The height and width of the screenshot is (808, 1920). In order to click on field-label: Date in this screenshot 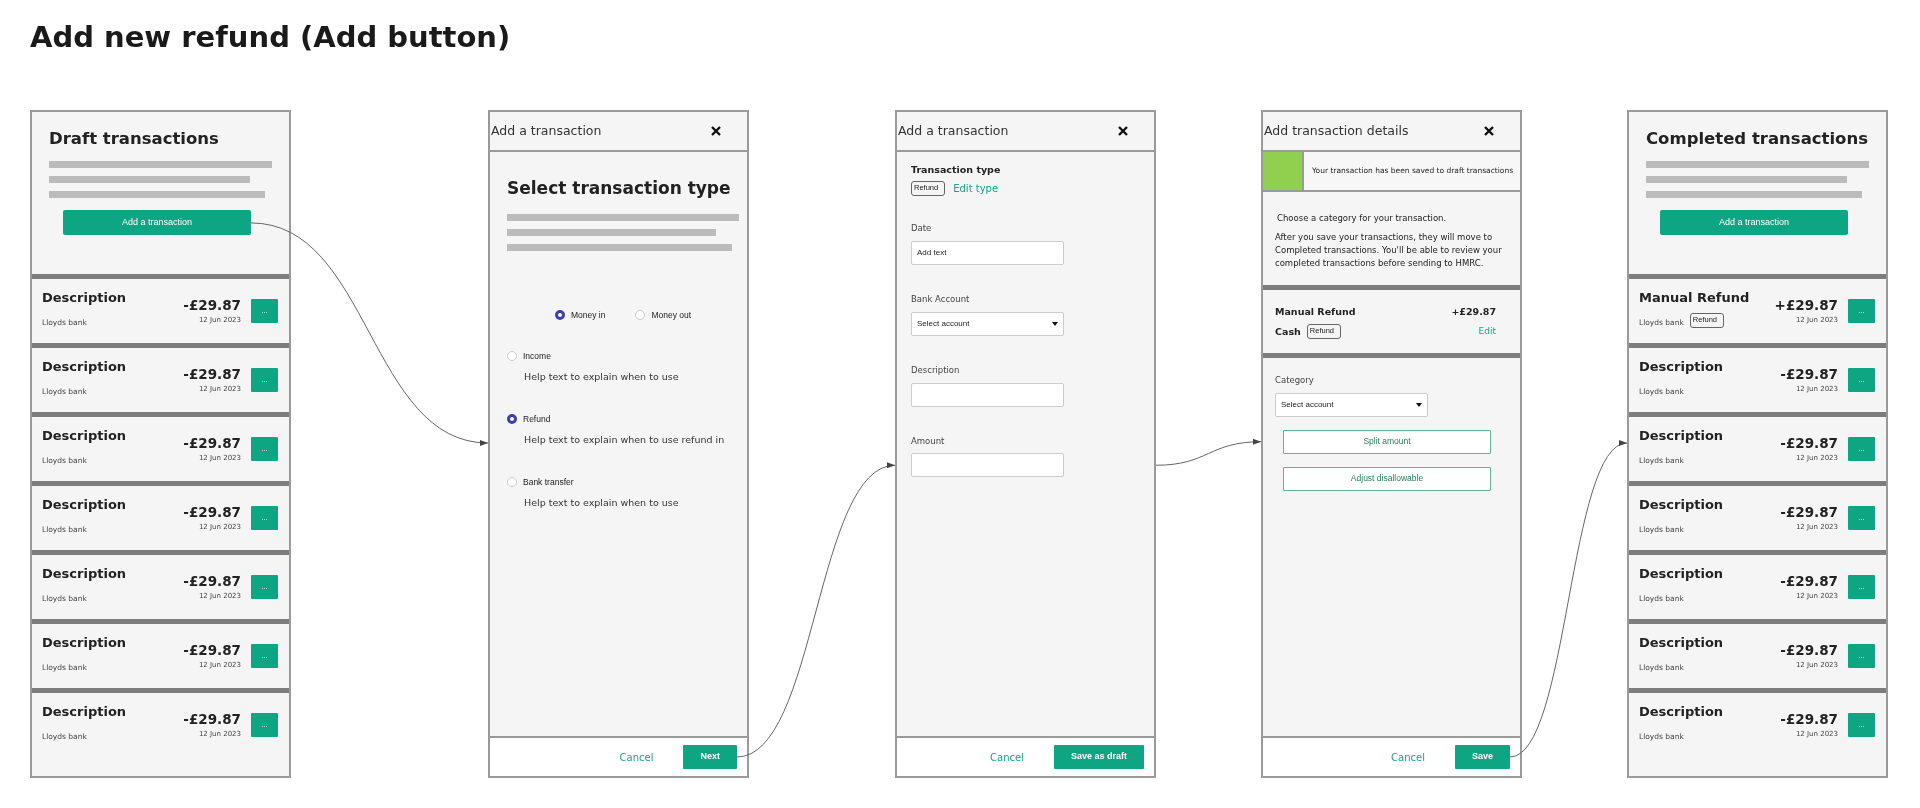, I will do `click(922, 228)`.